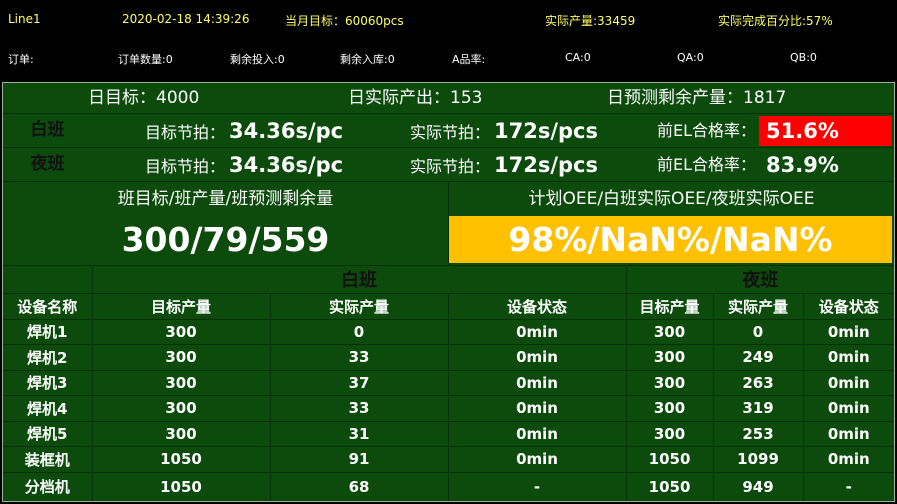 The image size is (897, 504). Describe the element at coordinates (359, 459) in the screenshot. I see `day-actual-cell: 91` at that location.